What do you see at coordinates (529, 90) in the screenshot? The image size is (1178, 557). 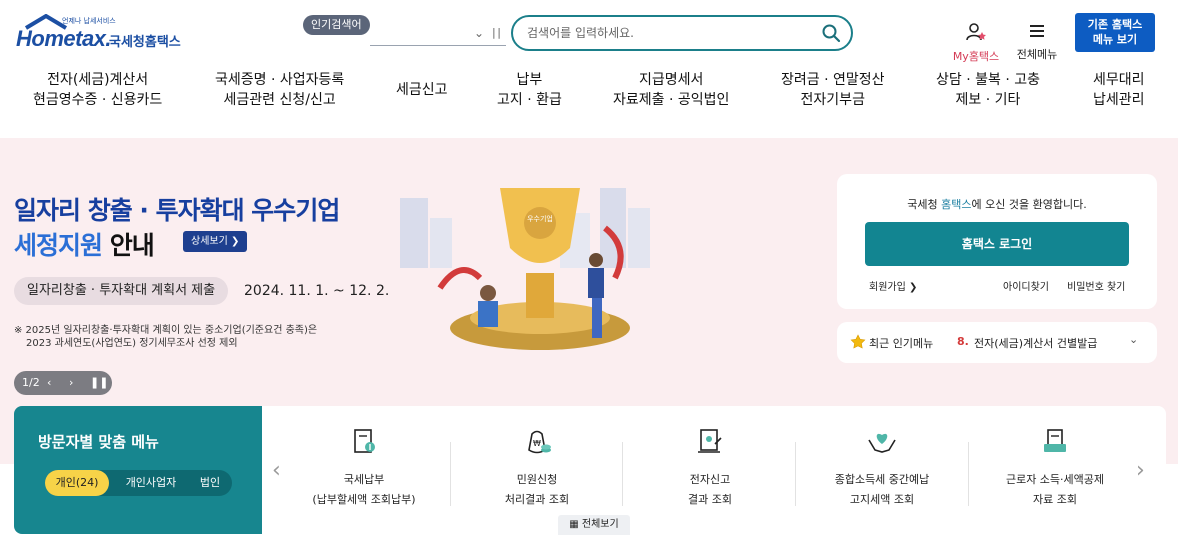 I see `gnb-item-payment: 납부 고지 · 환급` at bounding box center [529, 90].